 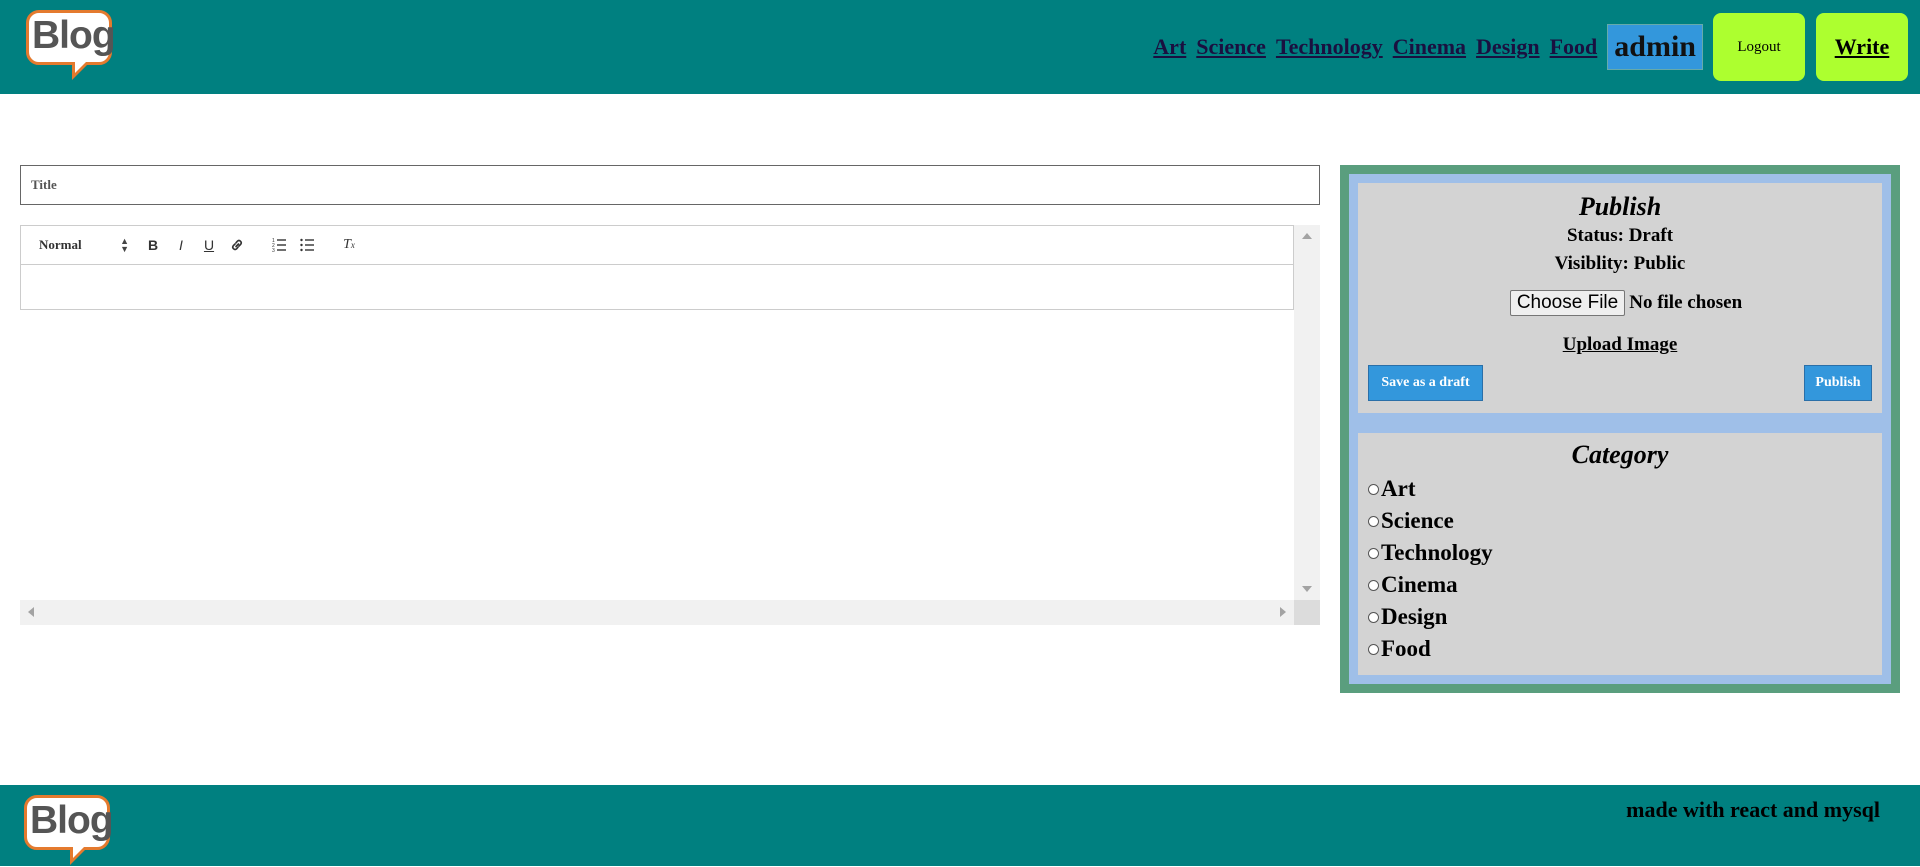 What do you see at coordinates (1567, 303) in the screenshot?
I see `choose-file-button: Choose File` at bounding box center [1567, 303].